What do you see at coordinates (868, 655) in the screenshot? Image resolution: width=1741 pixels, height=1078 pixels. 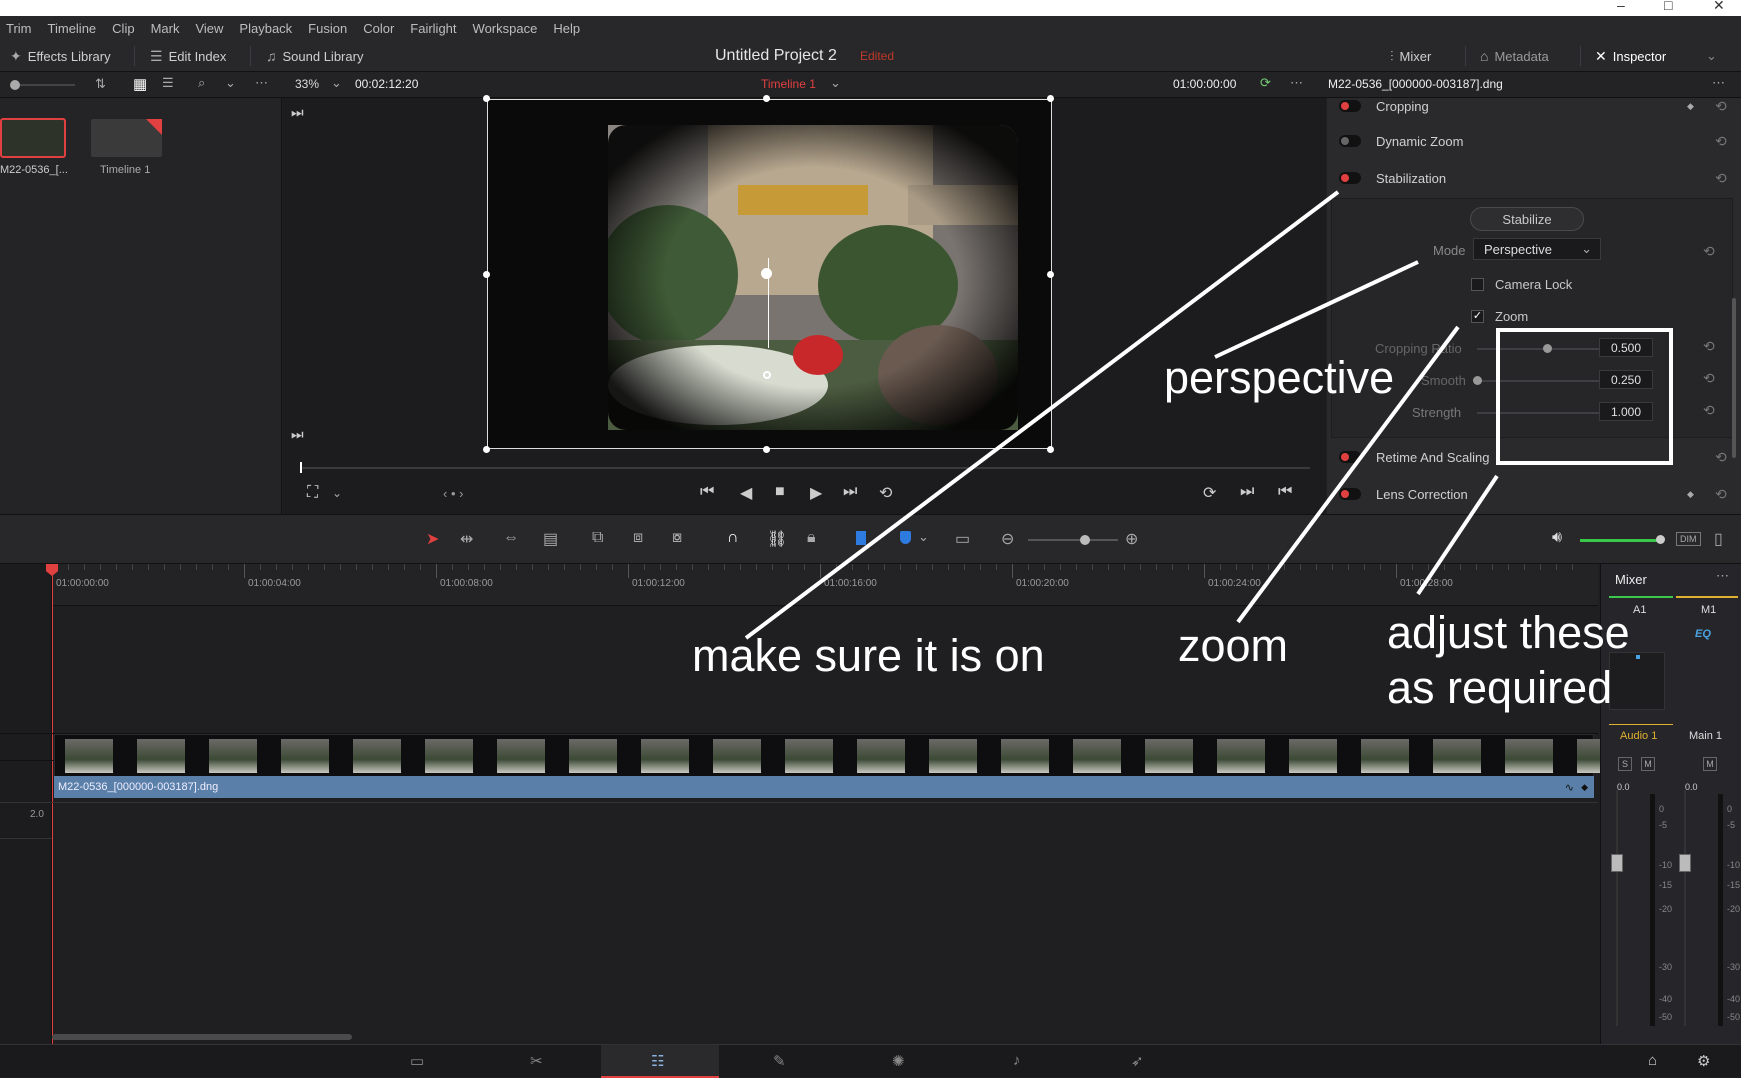 I see `annotation-make-sure: make sure it is on` at bounding box center [868, 655].